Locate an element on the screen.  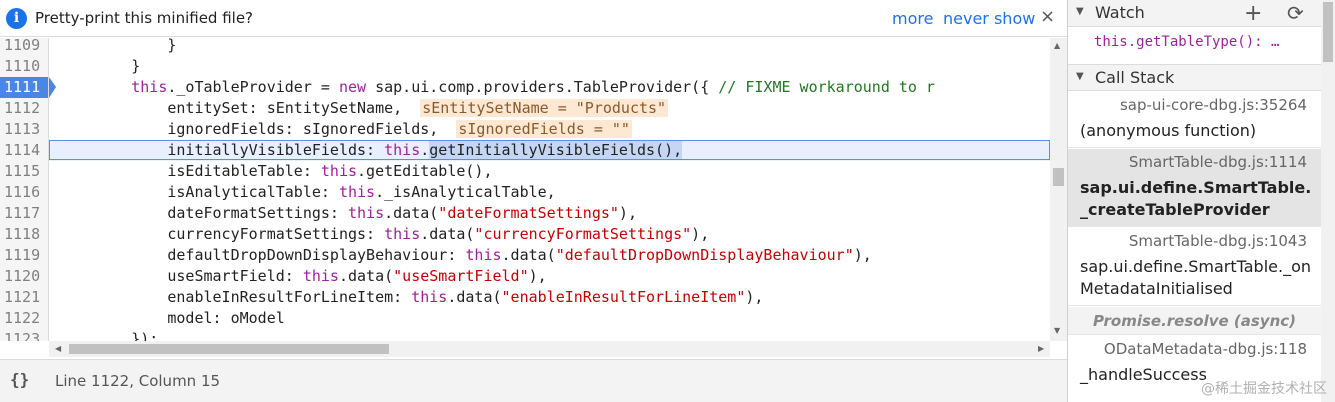
editor-vertical-scrollbar: ▲ ▼ is located at coordinates (1058, 189).